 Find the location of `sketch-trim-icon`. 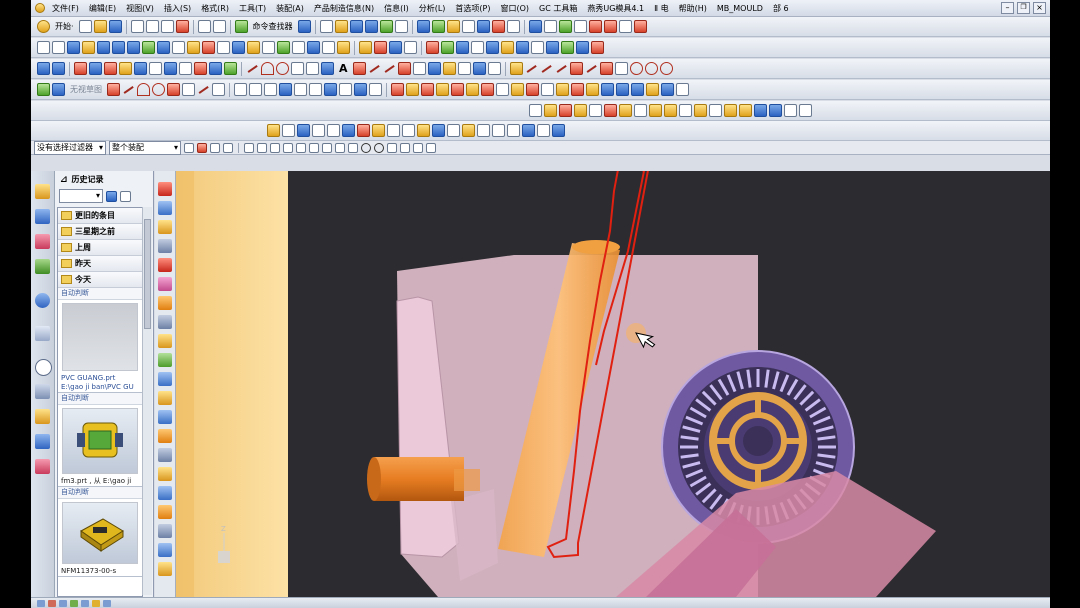

sketch-trim-icon is located at coordinates (591, 68).